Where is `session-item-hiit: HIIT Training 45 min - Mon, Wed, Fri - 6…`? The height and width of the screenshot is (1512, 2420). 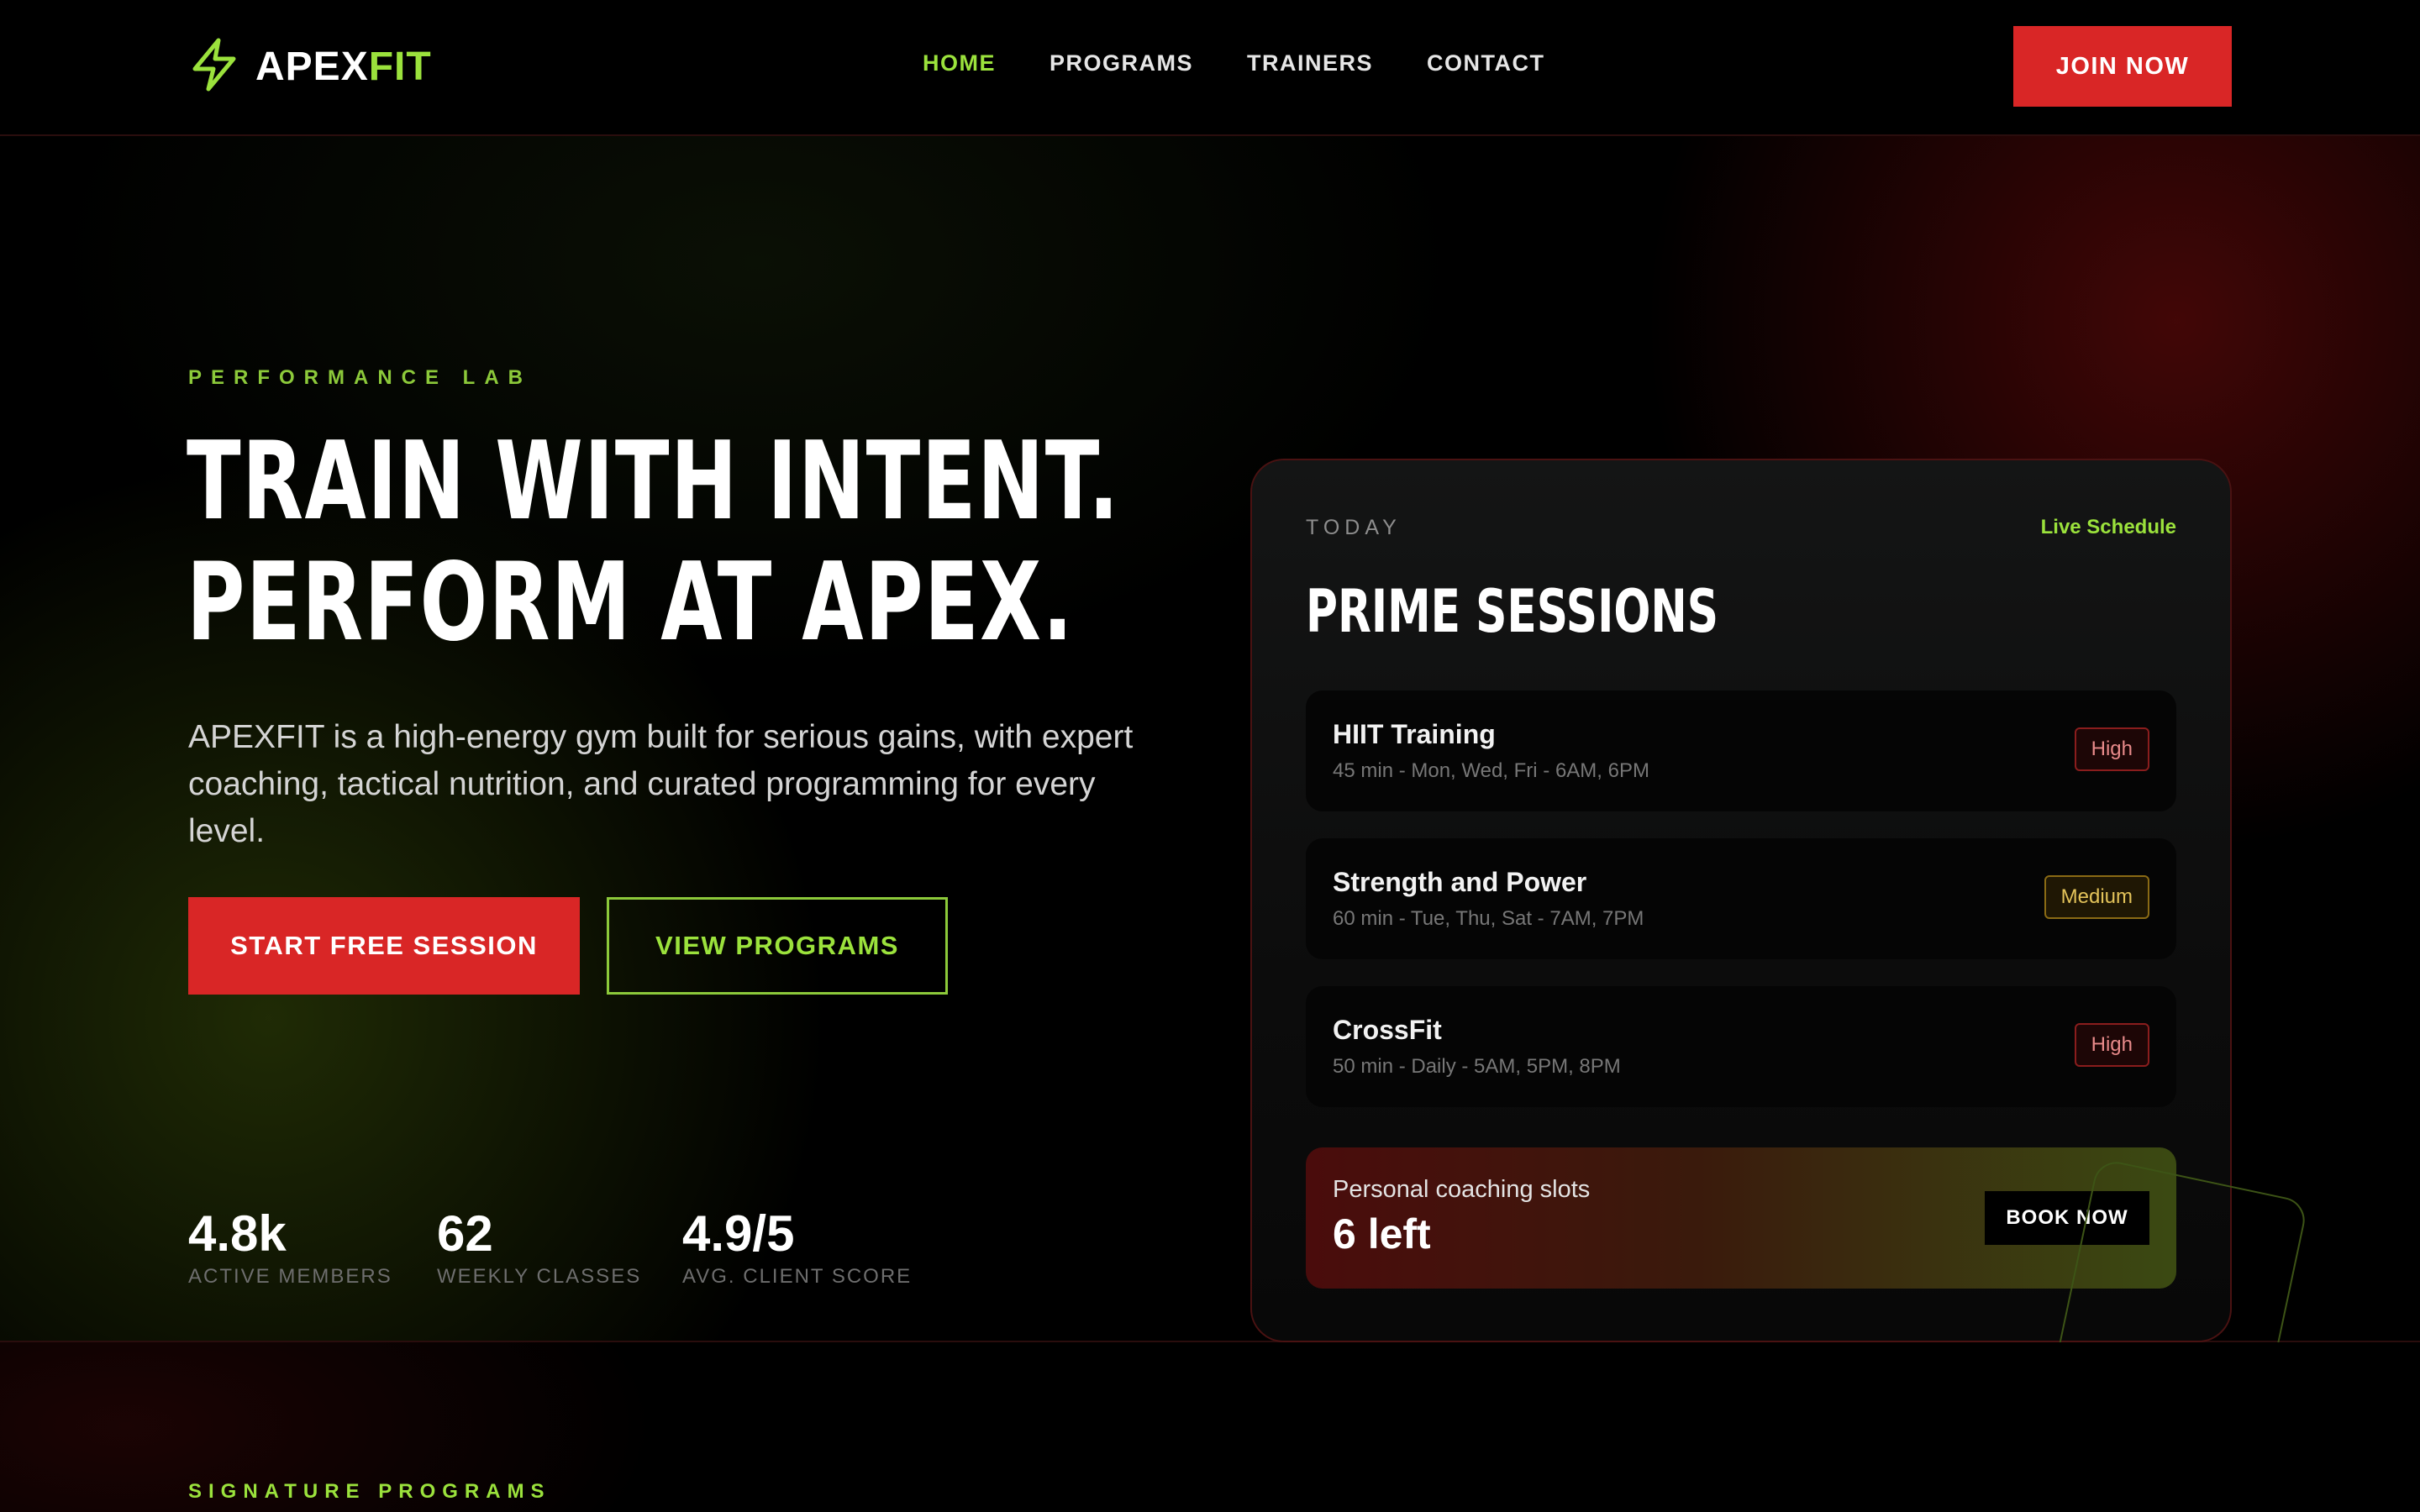
session-item-hiit: HIIT Training 45 min - Mon, Wed, Fri - 6… is located at coordinates (1741, 750).